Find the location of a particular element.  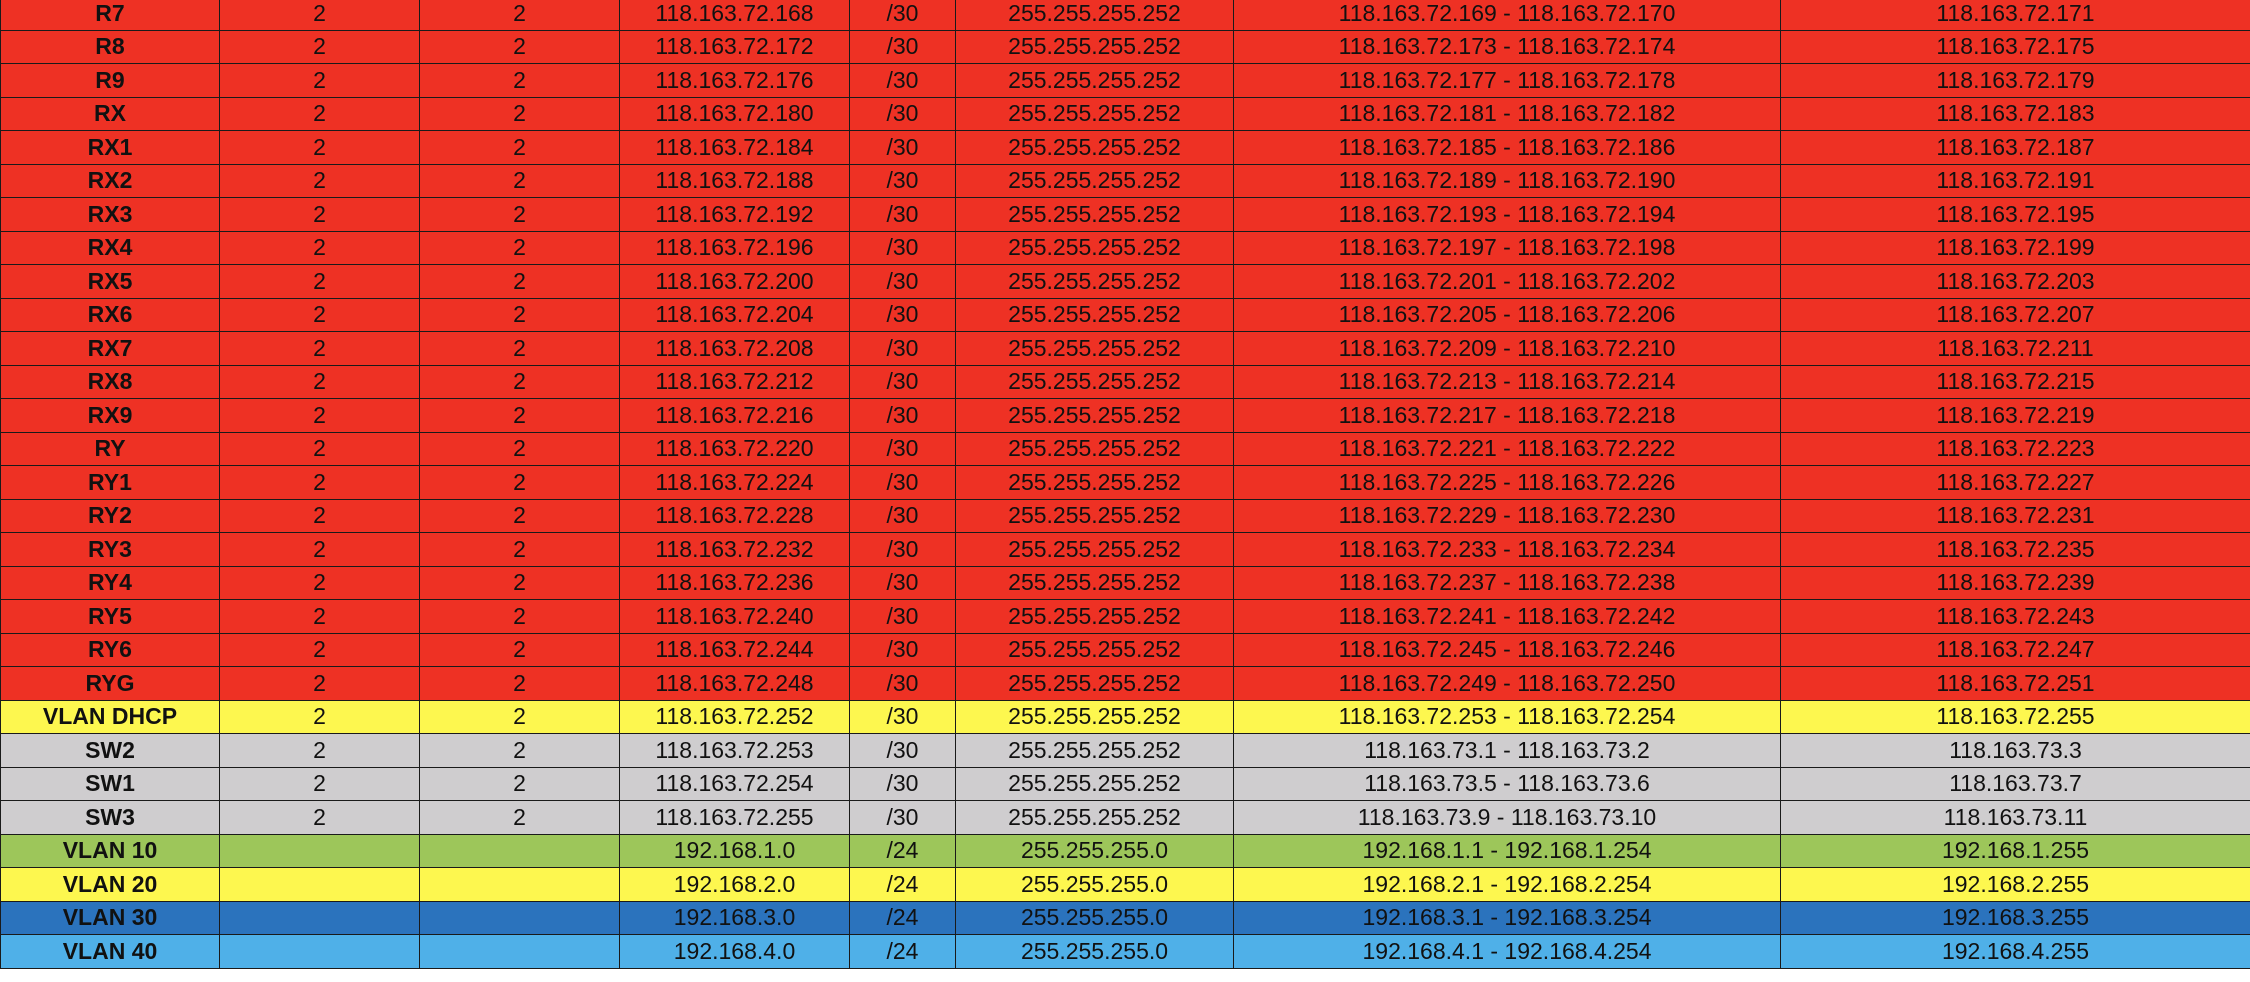

cell-broadcast-address: 118.163.72.243 is located at coordinates (2015, 616).